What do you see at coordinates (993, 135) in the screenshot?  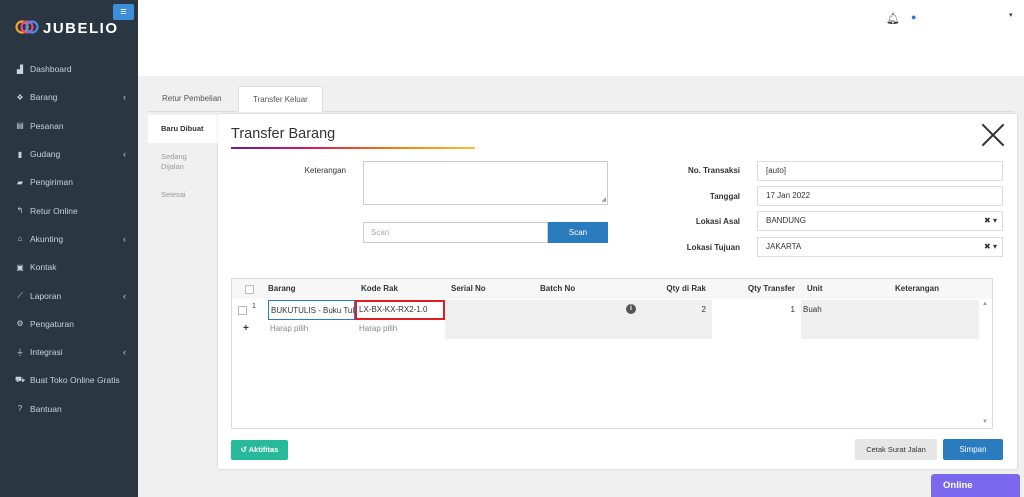 I see `close-icon` at bounding box center [993, 135].